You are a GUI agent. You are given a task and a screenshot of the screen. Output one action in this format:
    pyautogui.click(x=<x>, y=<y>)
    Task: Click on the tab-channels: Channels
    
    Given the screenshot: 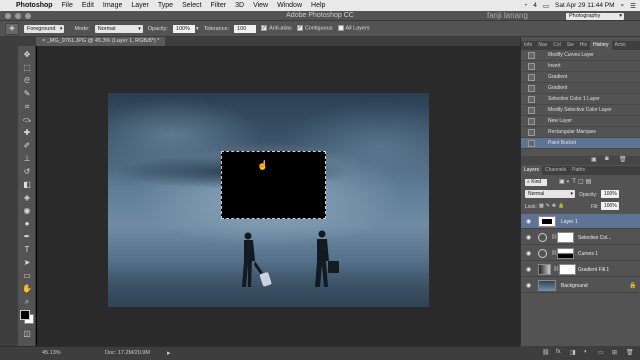 What is the action you would take?
    pyautogui.click(x=555, y=170)
    